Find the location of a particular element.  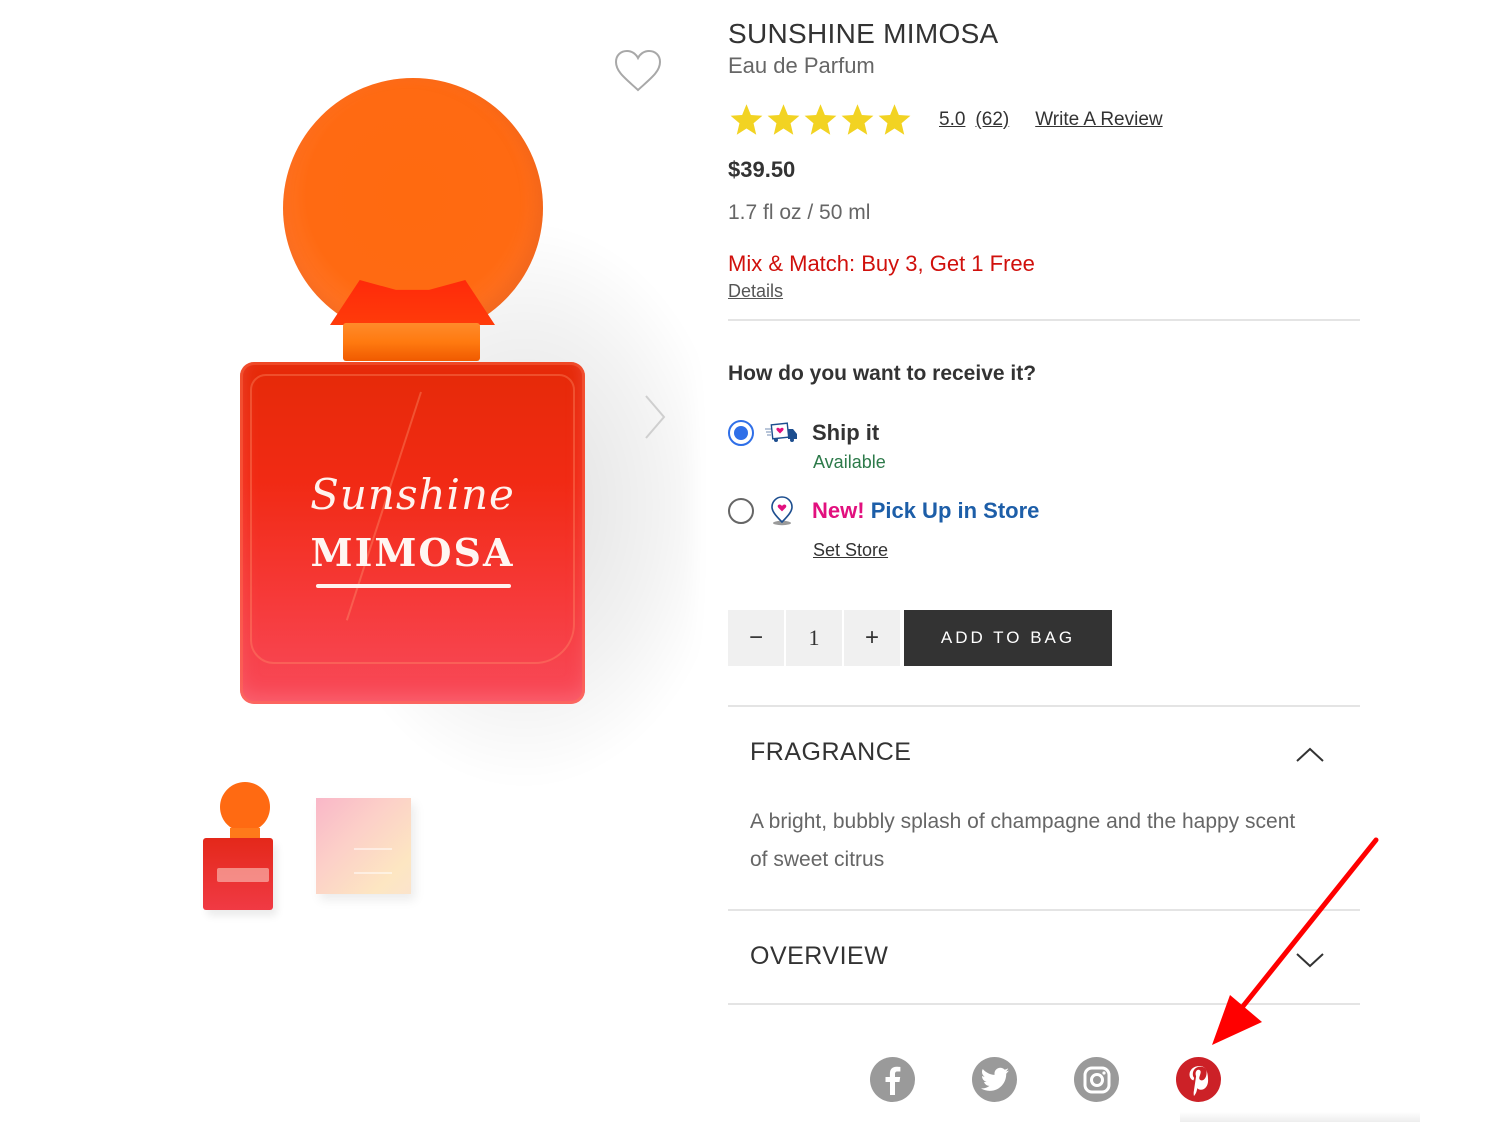

chevron-down-icon is located at coordinates (1310, 960).